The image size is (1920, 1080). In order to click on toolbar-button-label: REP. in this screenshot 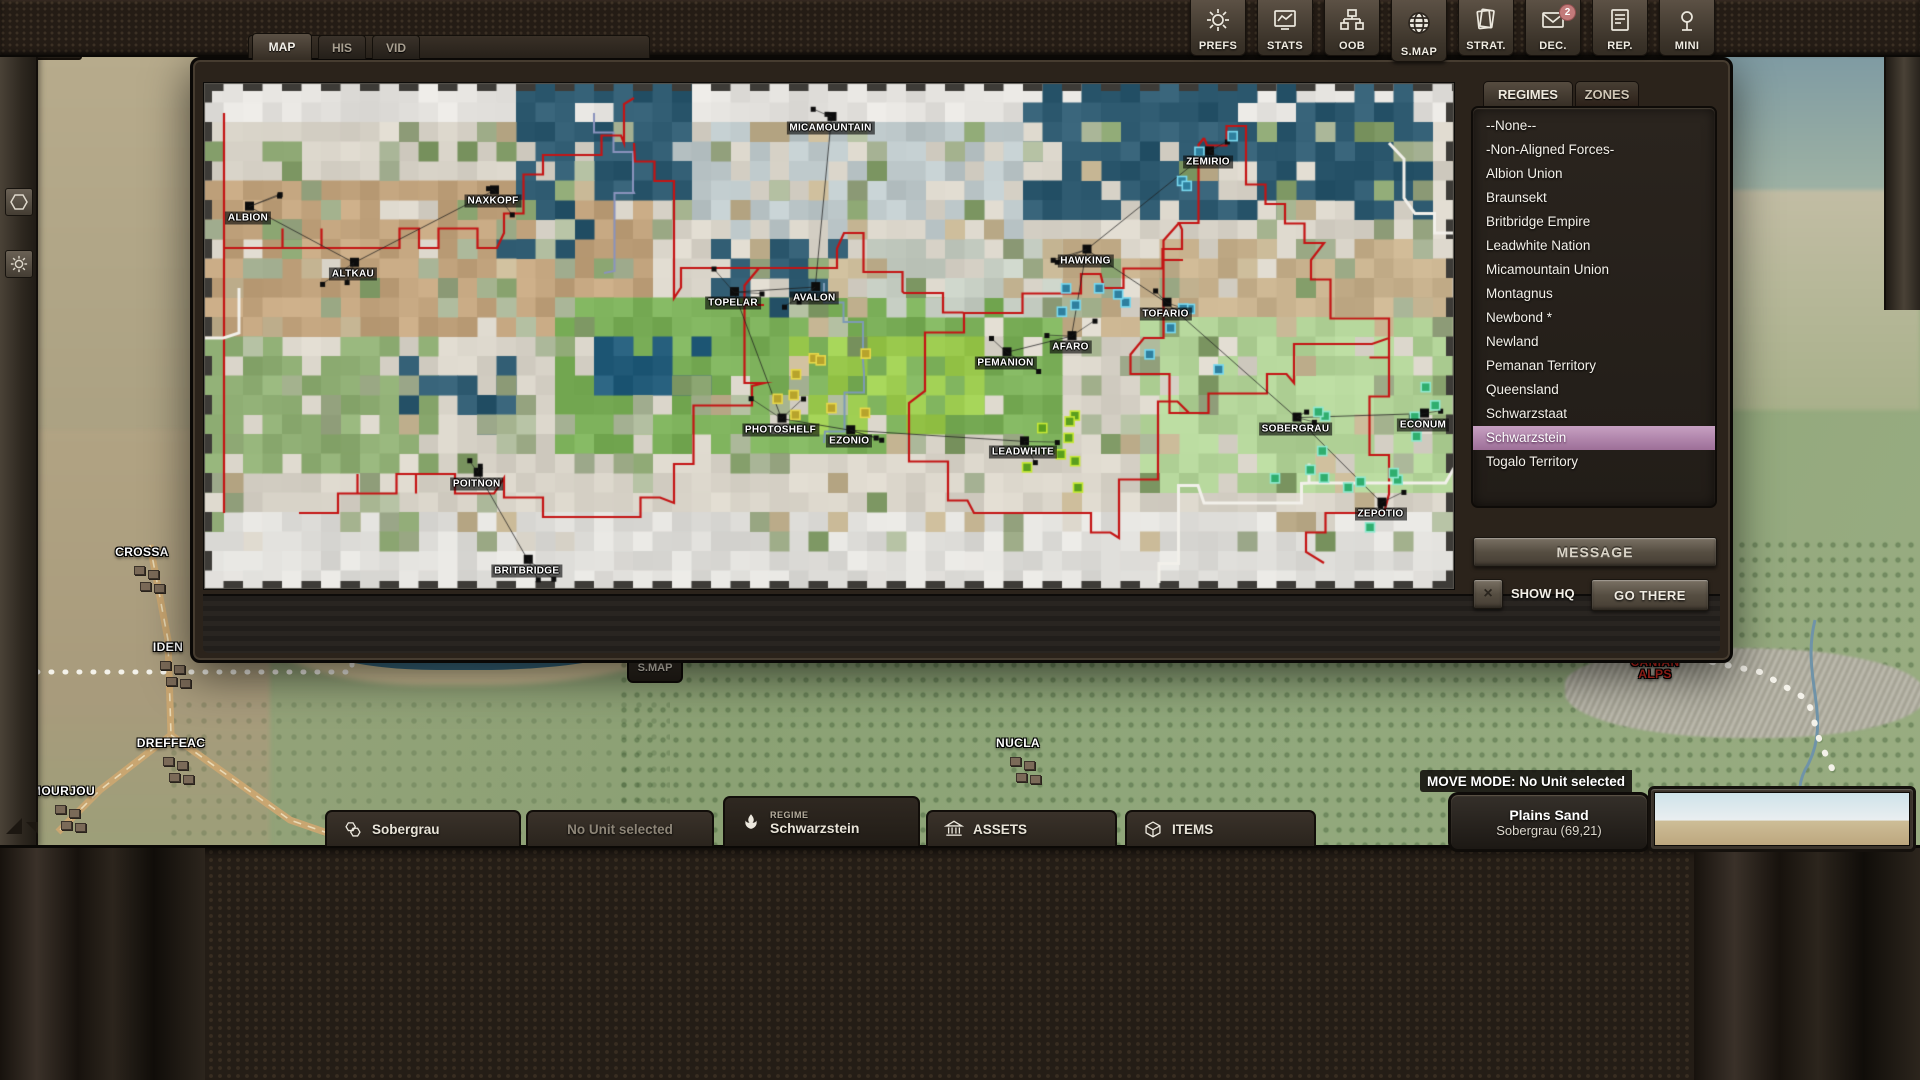, I will do `click(1620, 46)`.